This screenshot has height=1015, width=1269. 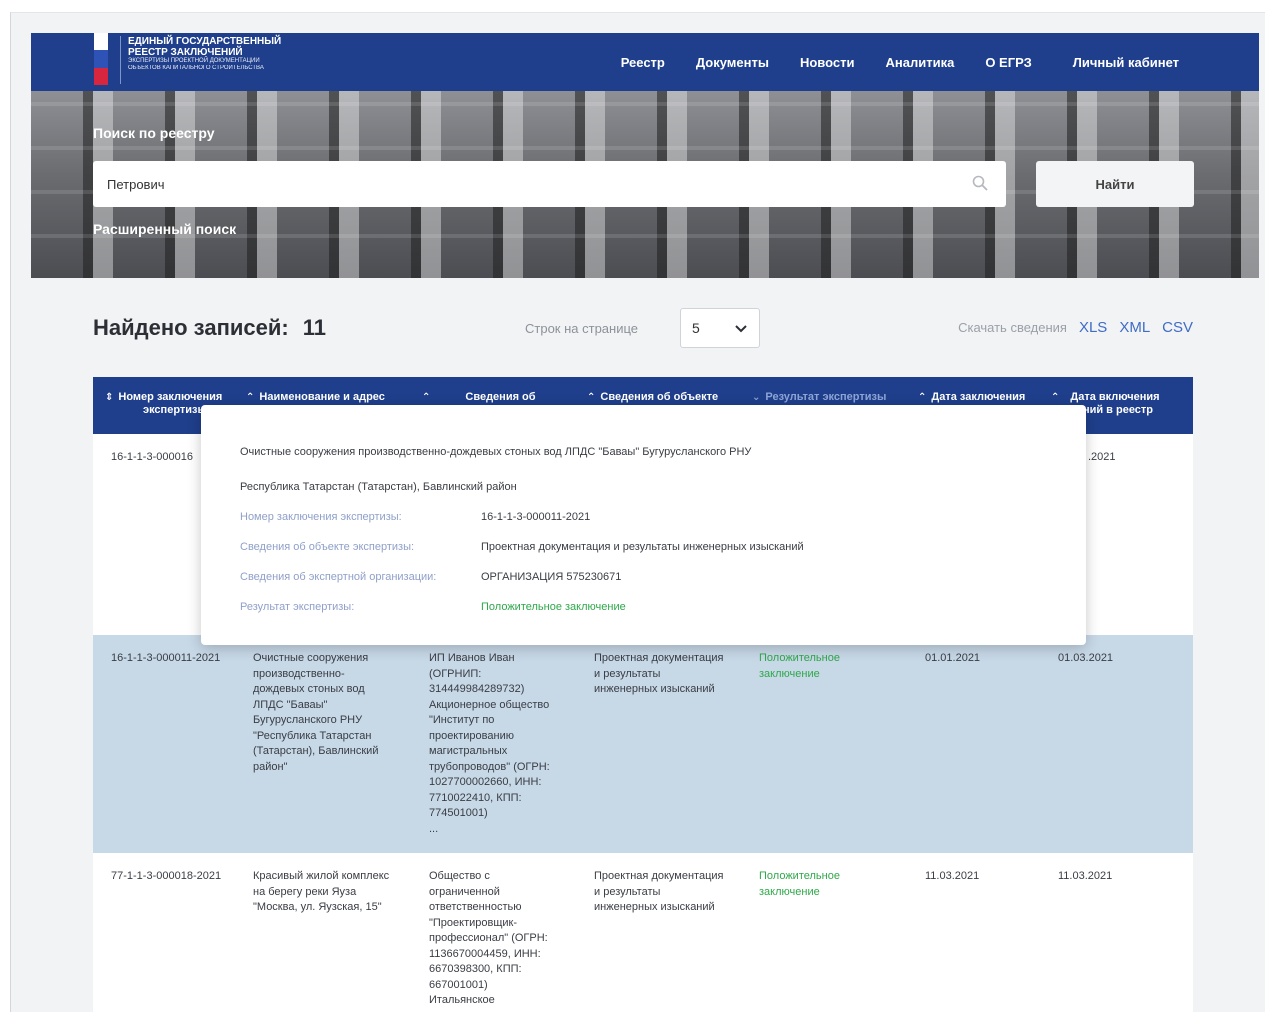 What do you see at coordinates (321, 876) in the screenshot?
I see `cell-line: Красивый жилой комплекс` at bounding box center [321, 876].